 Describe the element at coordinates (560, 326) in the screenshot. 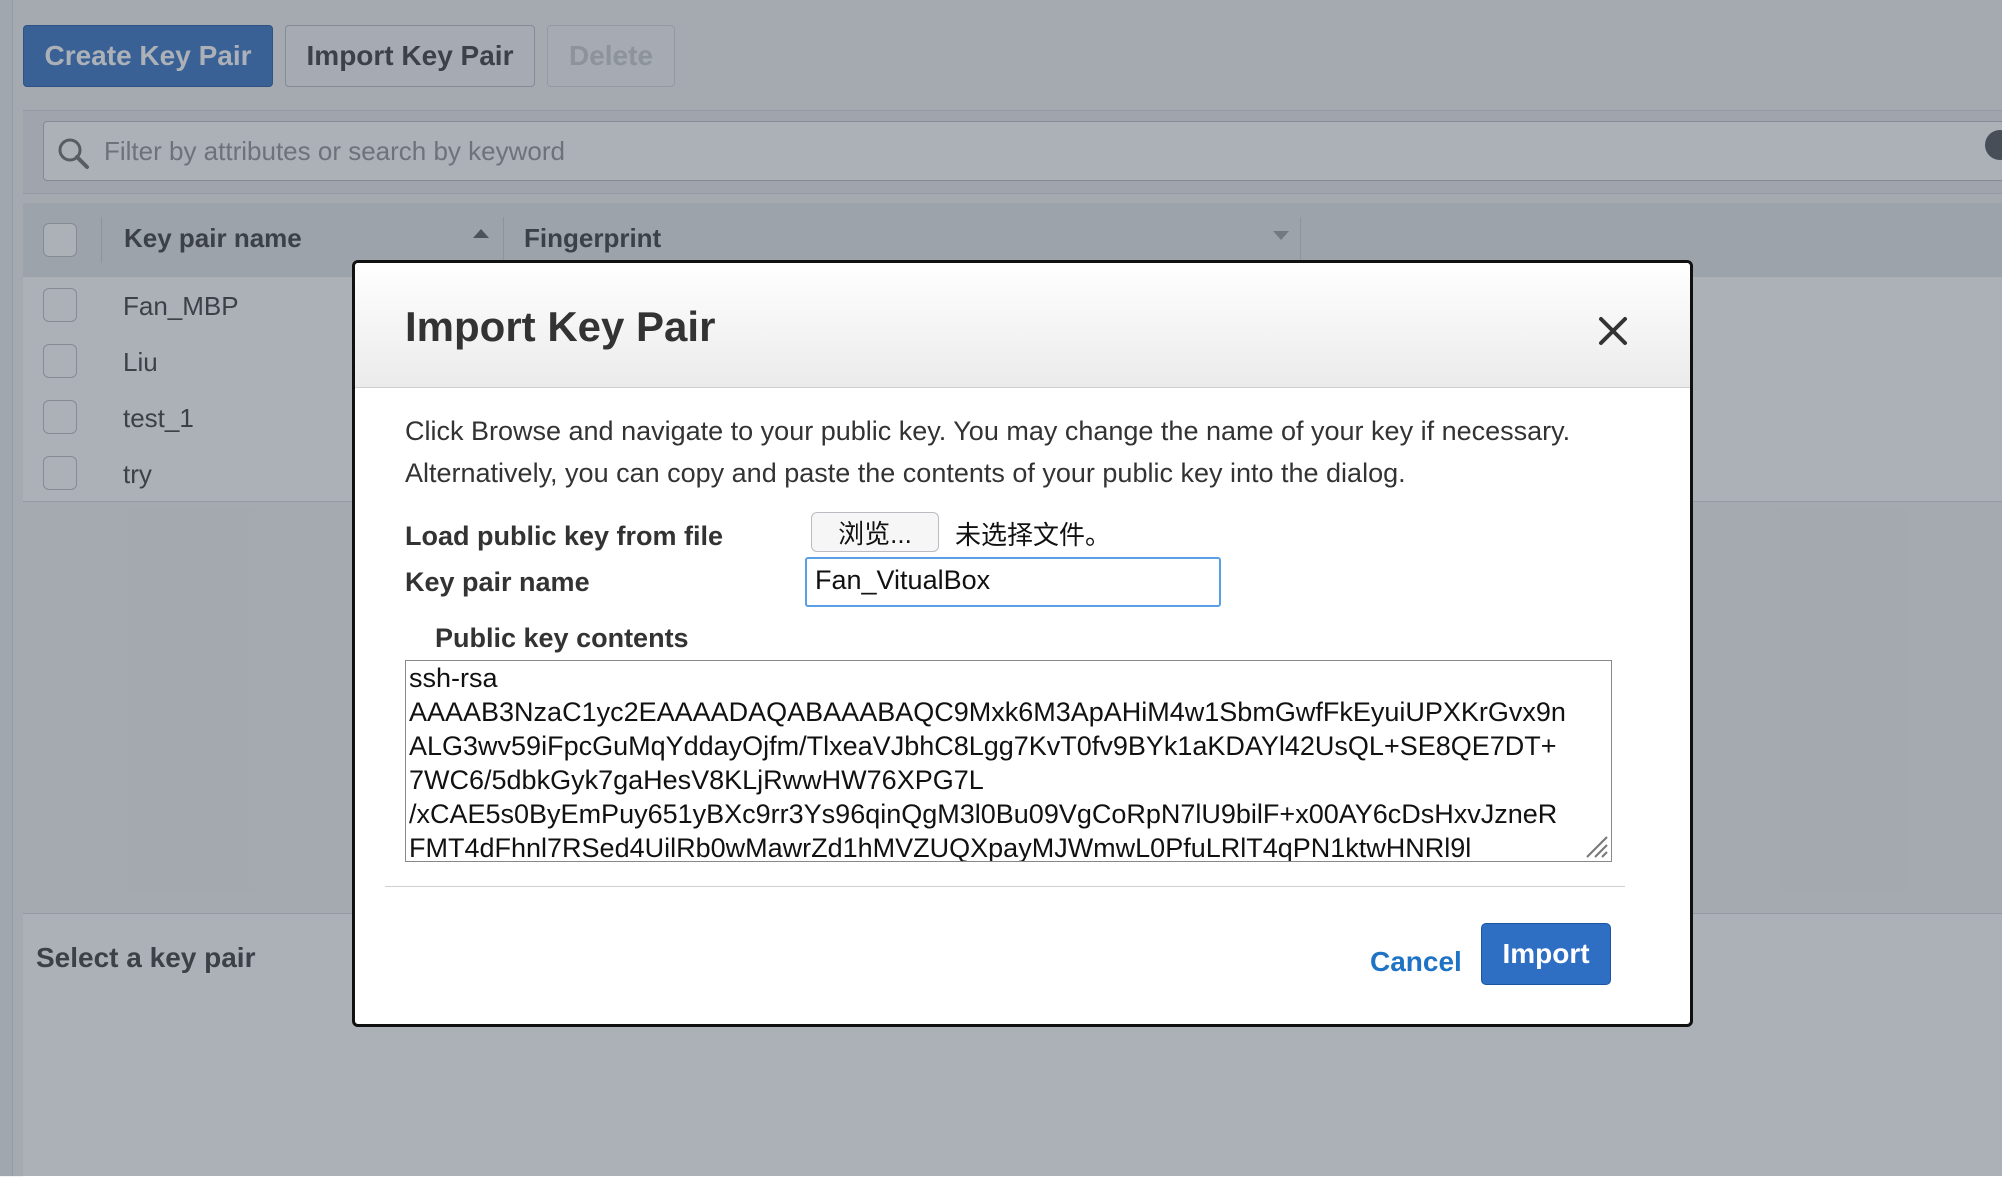

I see `dialog-title: Import Key Pair` at that location.